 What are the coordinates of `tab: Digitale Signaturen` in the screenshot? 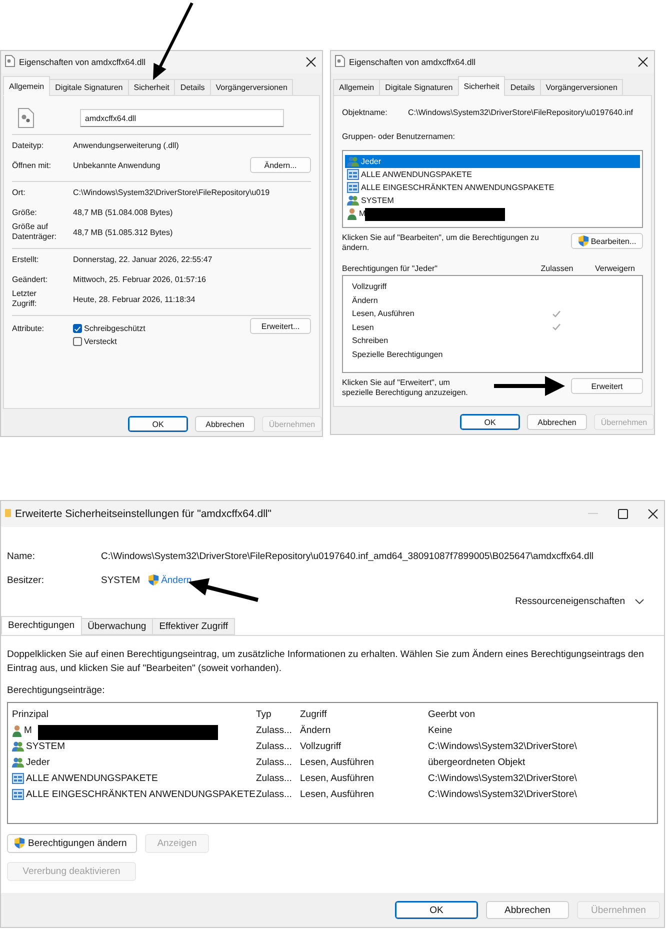 It's located at (89, 87).